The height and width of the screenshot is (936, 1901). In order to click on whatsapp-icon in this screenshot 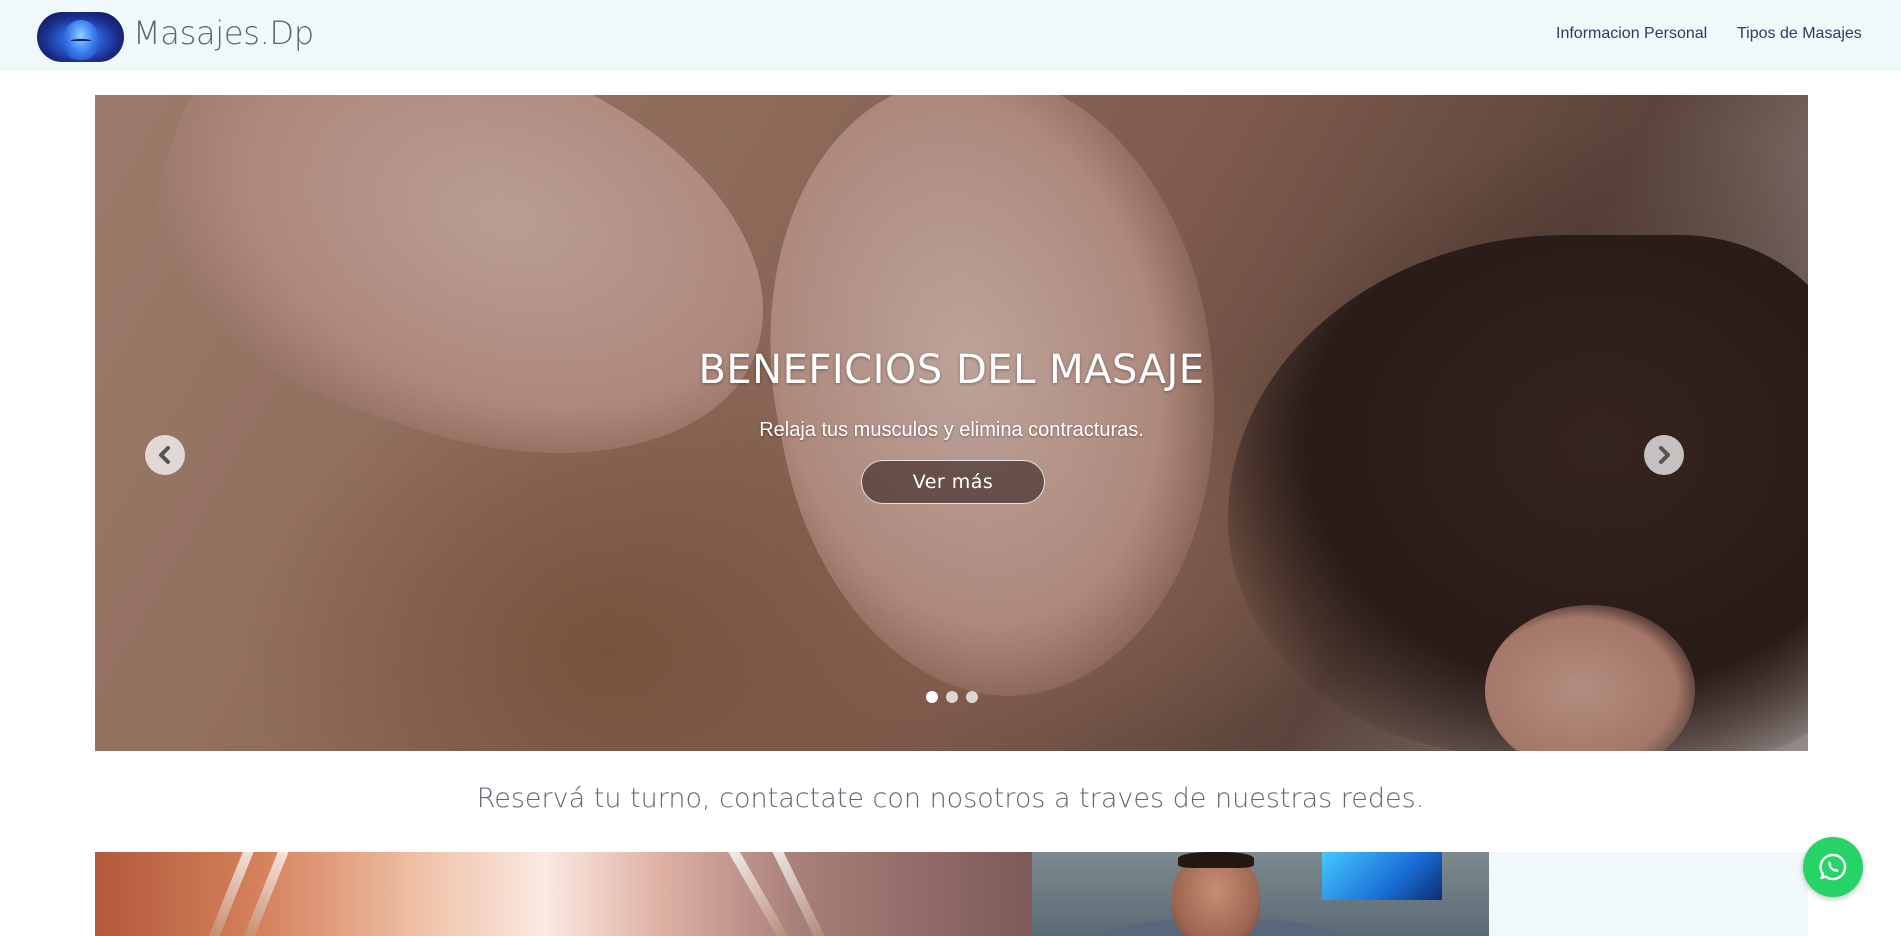, I will do `click(1833, 867)`.